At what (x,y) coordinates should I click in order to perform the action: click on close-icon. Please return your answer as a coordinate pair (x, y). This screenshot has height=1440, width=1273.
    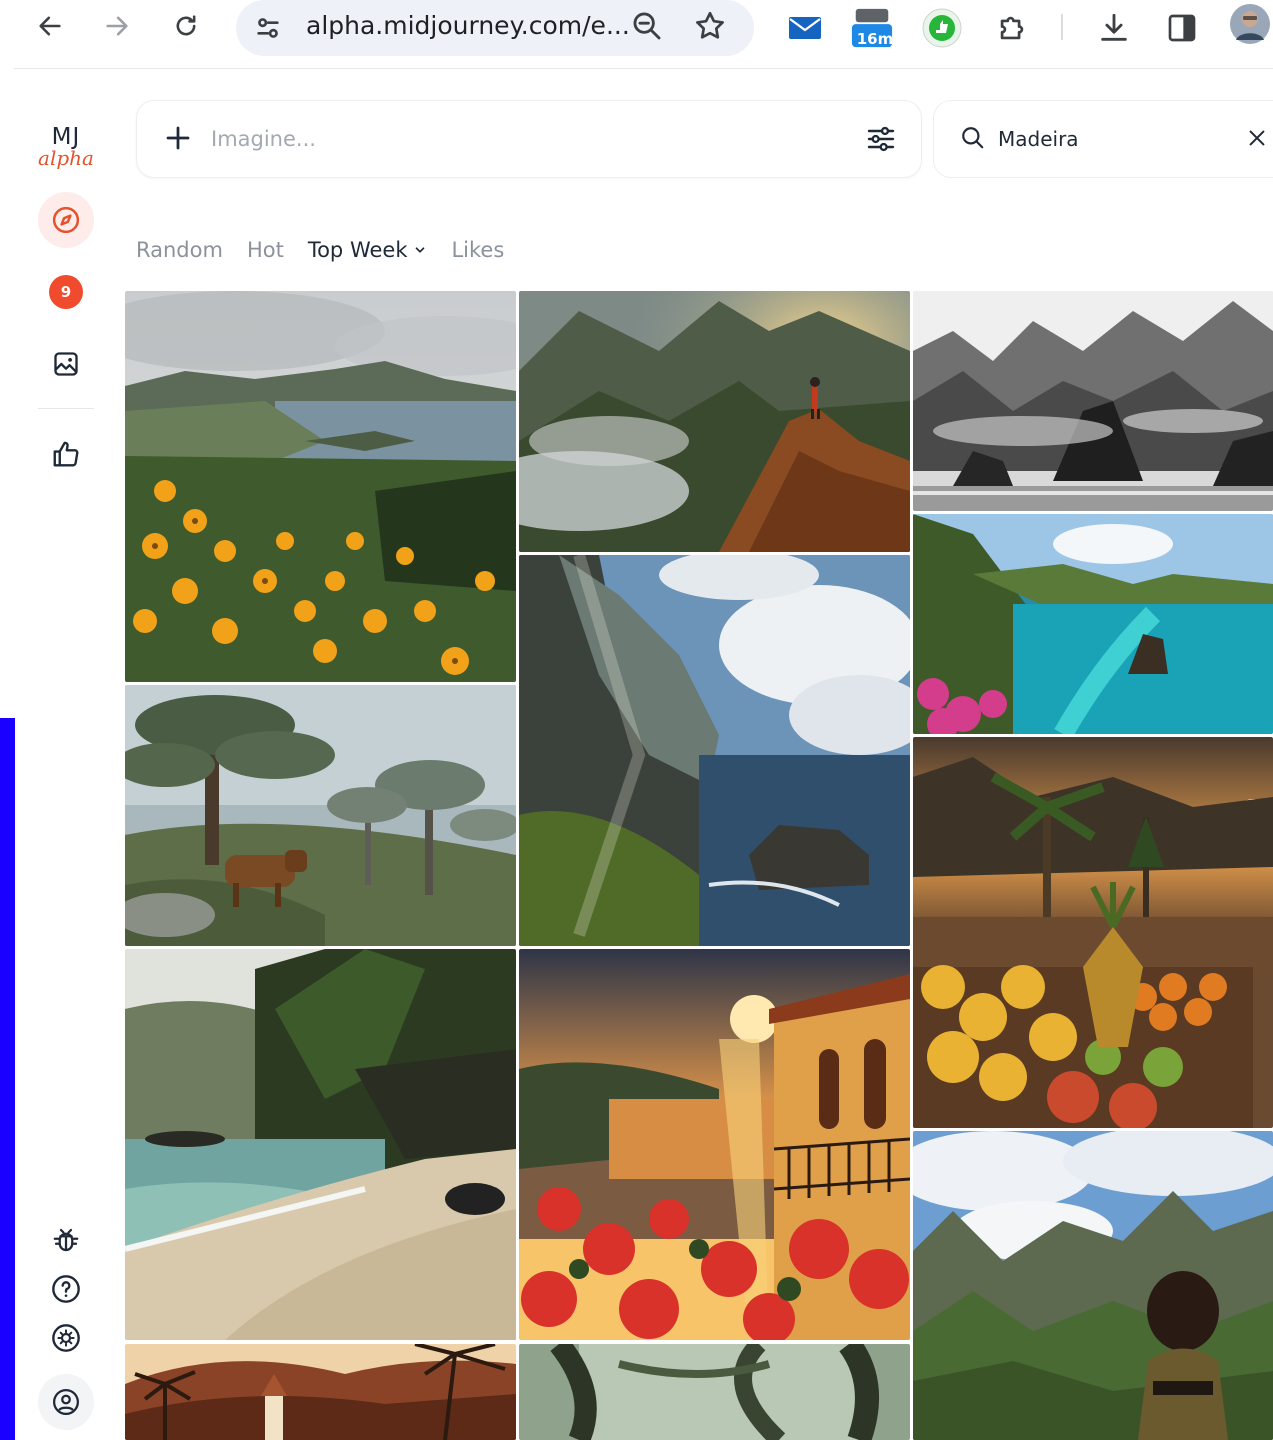
    Looking at the image, I should click on (1257, 138).